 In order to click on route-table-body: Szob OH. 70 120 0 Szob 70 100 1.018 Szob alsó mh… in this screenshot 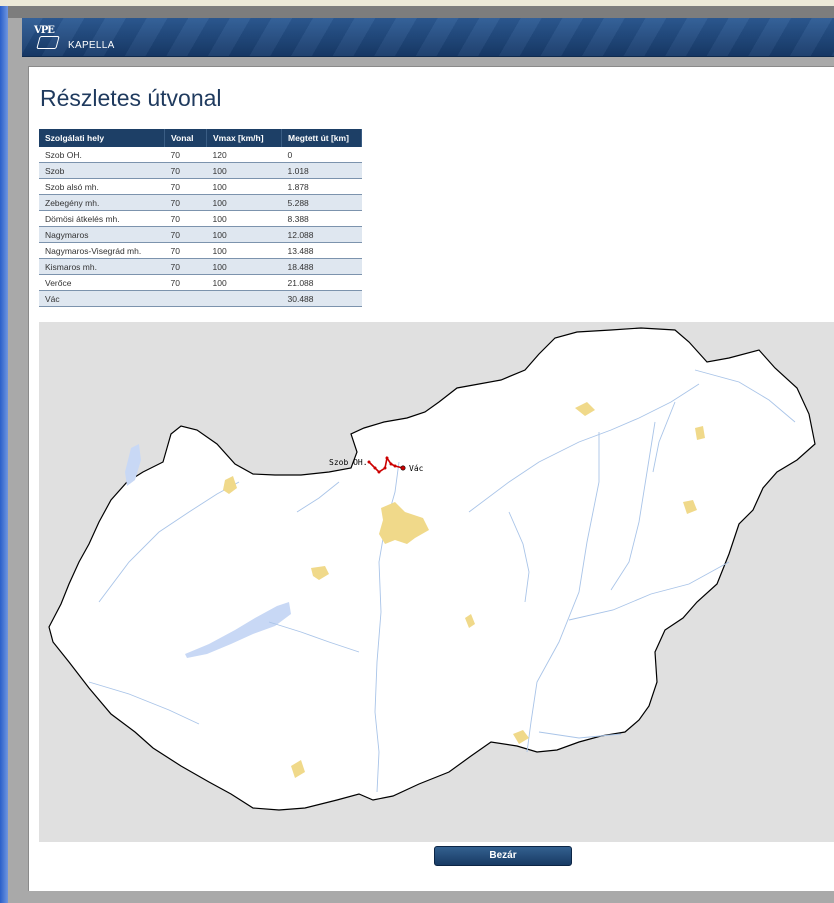, I will do `click(200, 227)`.